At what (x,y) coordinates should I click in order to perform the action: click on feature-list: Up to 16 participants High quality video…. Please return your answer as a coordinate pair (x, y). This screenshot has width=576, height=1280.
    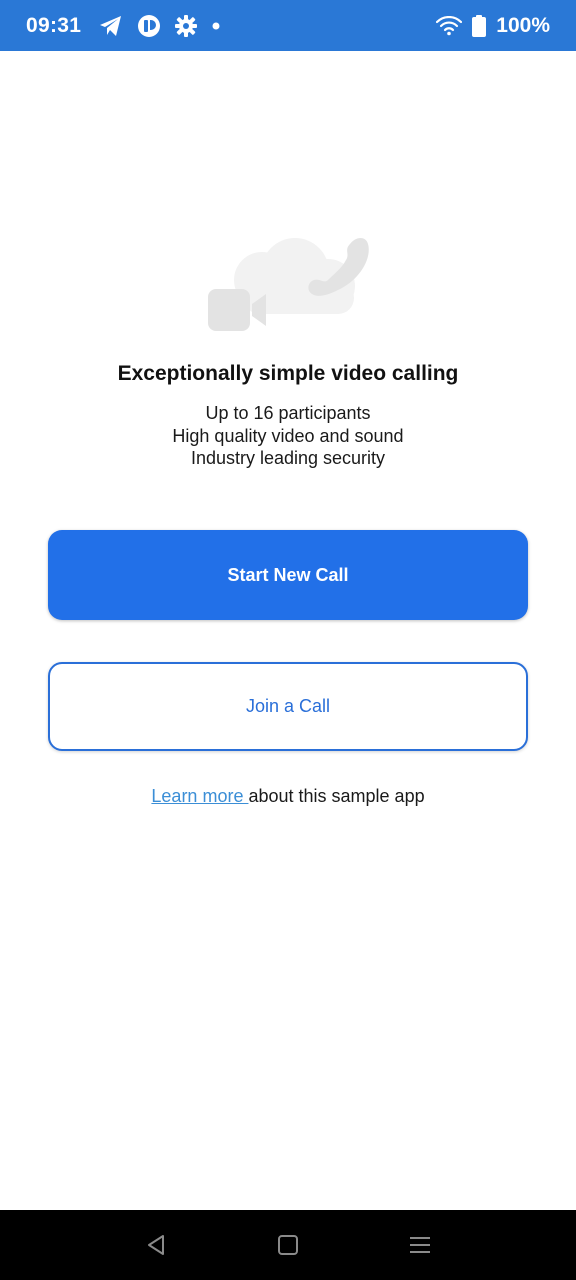
    Looking at the image, I should click on (288, 436).